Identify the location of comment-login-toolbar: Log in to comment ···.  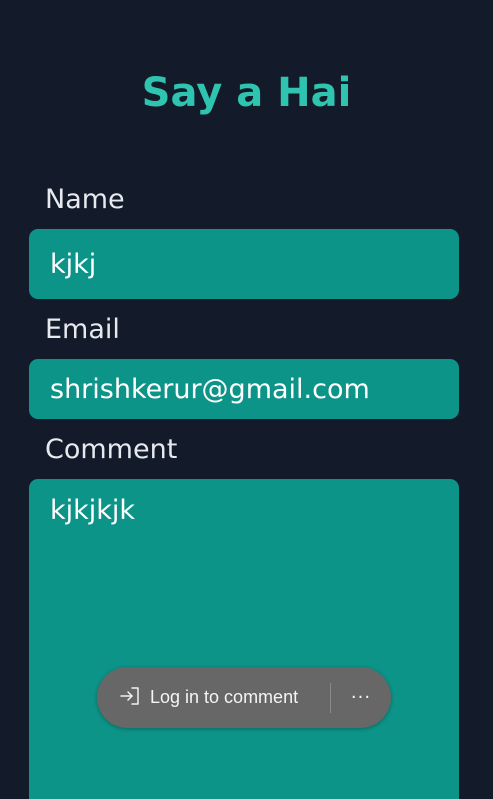
(244, 697).